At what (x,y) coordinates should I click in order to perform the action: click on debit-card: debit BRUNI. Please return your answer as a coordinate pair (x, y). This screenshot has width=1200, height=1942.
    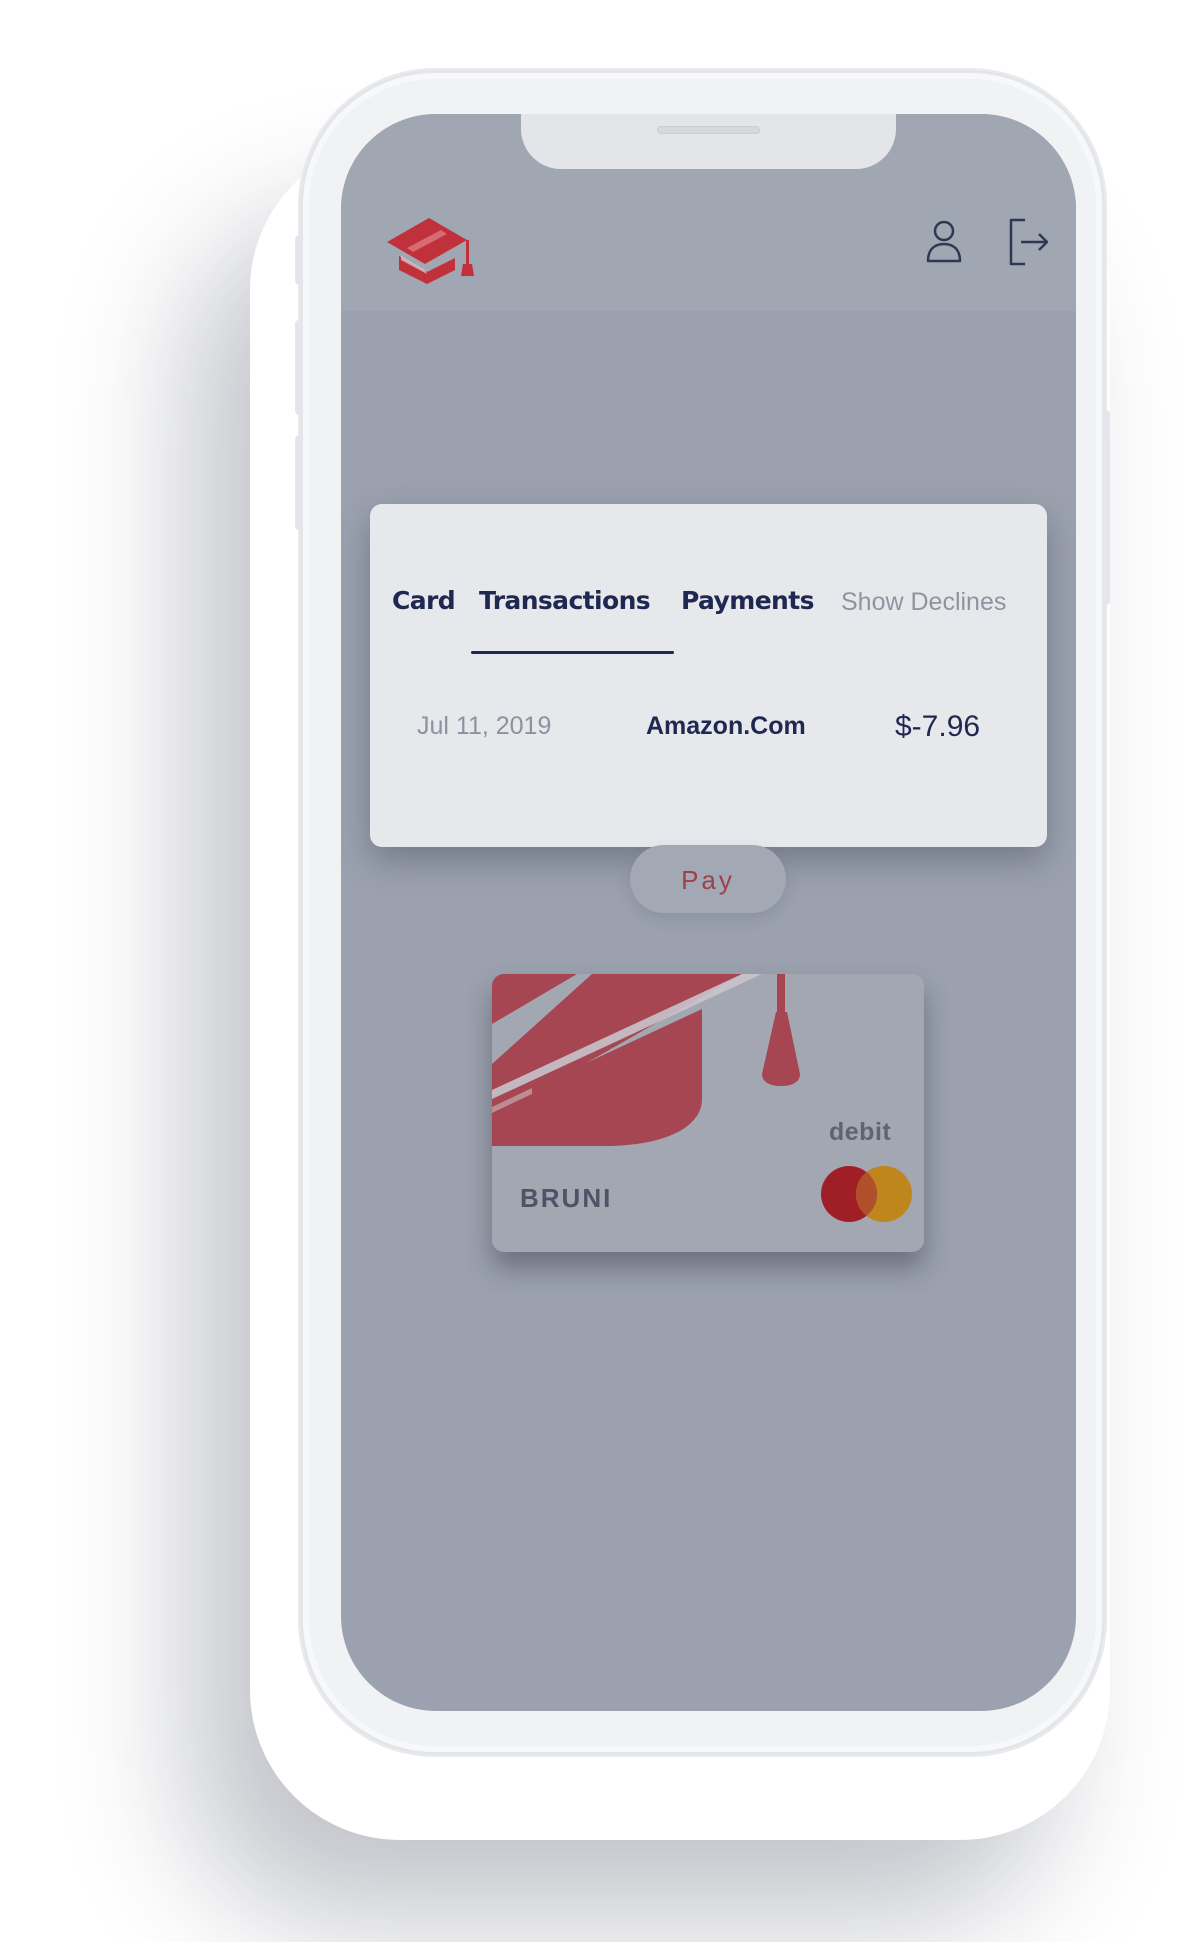
    Looking at the image, I should click on (708, 1113).